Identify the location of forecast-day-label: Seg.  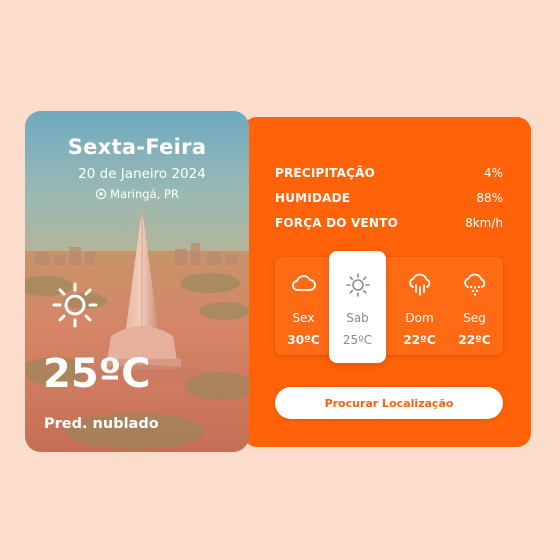
(474, 318).